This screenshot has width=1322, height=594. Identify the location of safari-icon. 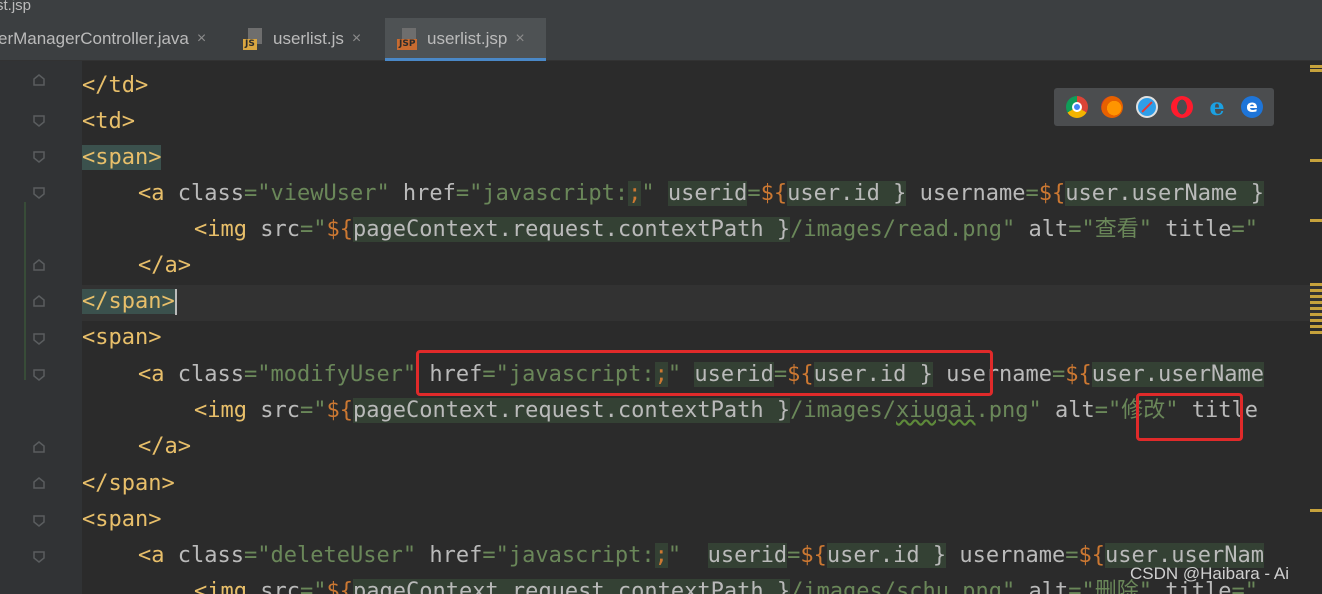
(1147, 107).